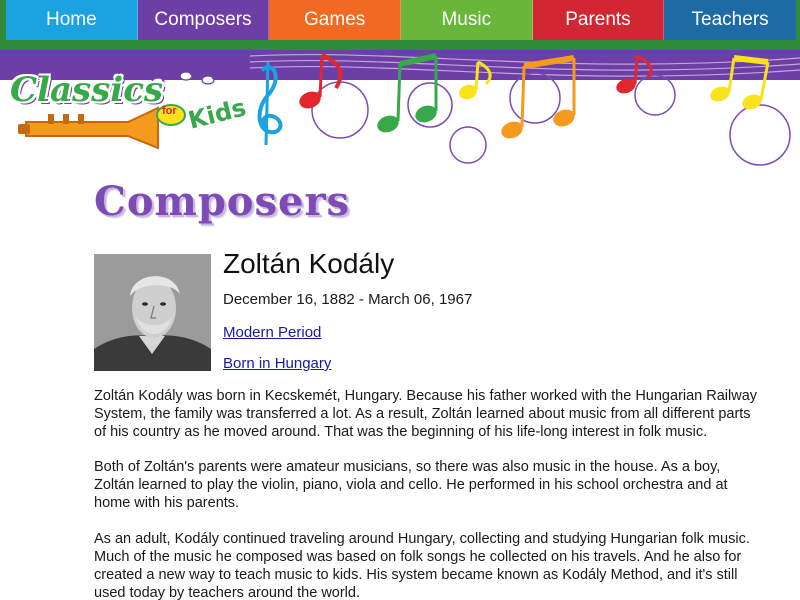  I want to click on treble-clef-icon, so click(270, 103).